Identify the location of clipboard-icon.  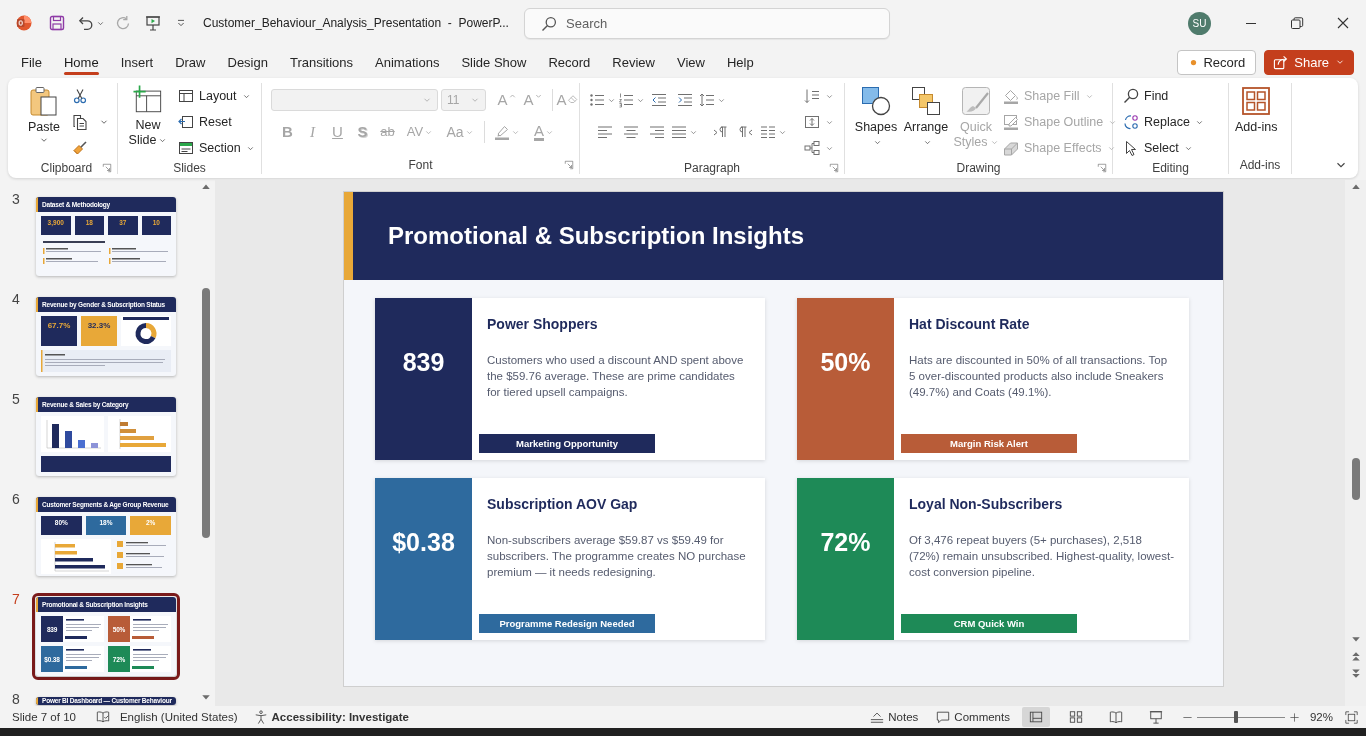
(44, 101).